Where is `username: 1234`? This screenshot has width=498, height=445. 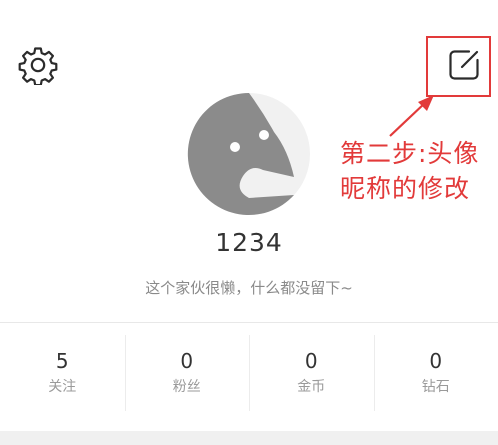 username: 1234 is located at coordinates (249, 242).